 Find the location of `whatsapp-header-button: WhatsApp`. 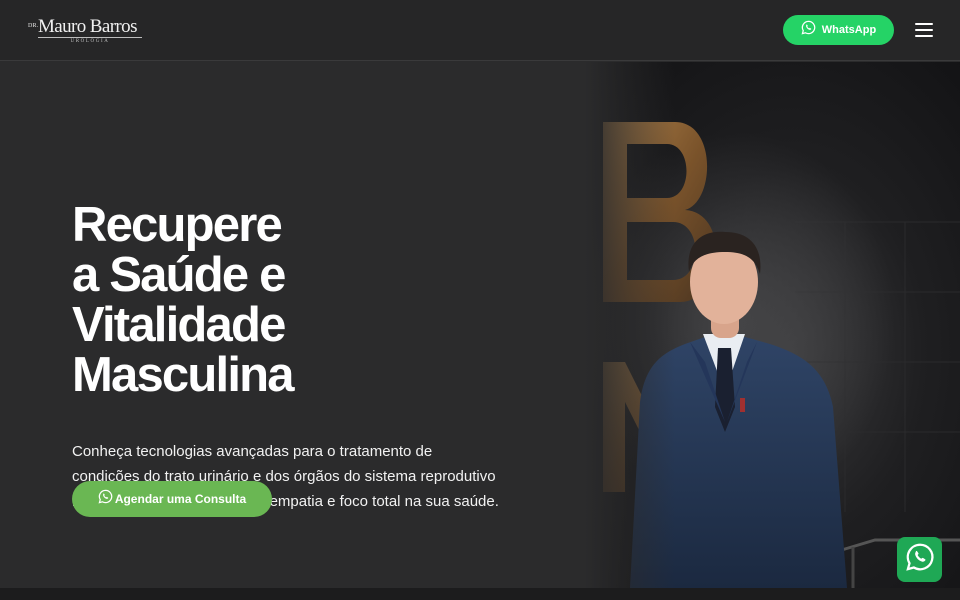

whatsapp-header-button: WhatsApp is located at coordinates (838, 30).